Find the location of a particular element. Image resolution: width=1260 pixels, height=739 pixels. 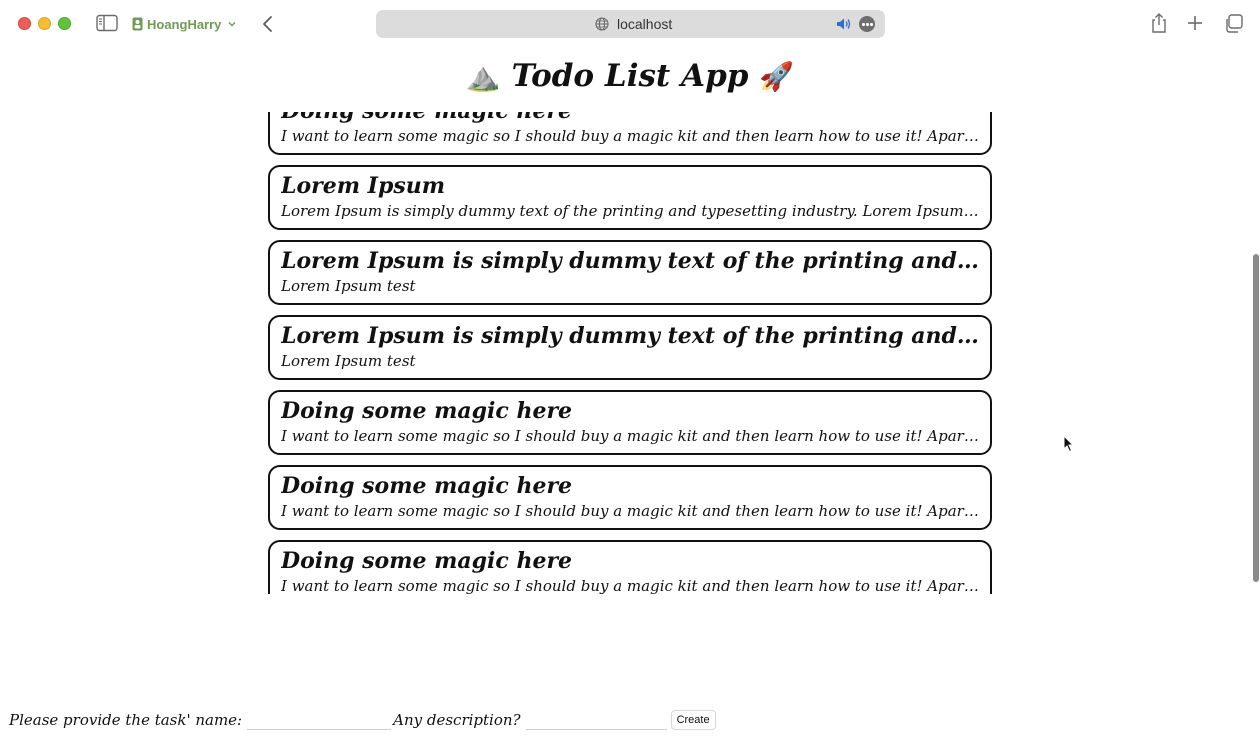

window-minimize-button is located at coordinates (44, 23).